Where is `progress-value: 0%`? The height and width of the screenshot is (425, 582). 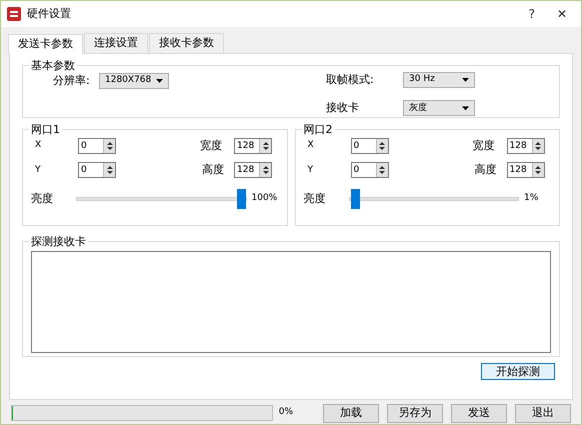
progress-value: 0% is located at coordinates (285, 413).